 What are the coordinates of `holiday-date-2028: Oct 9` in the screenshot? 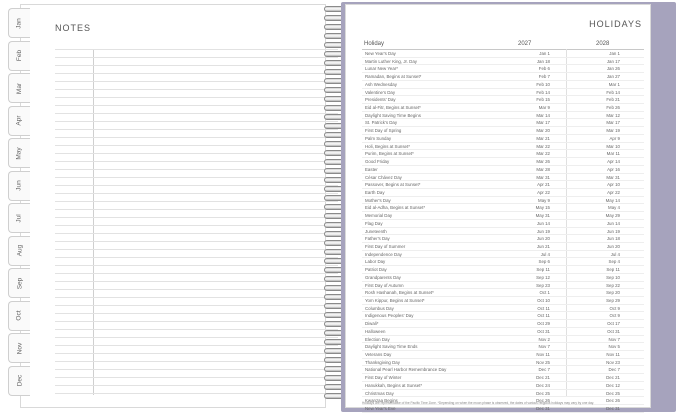 It's located at (615, 308).